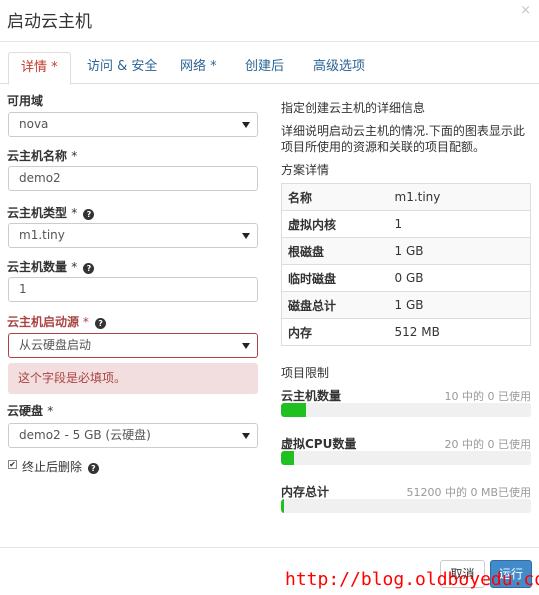 This screenshot has width=539, height=595. I want to click on modal-header: 启动云主机 ×, so click(269, 21).